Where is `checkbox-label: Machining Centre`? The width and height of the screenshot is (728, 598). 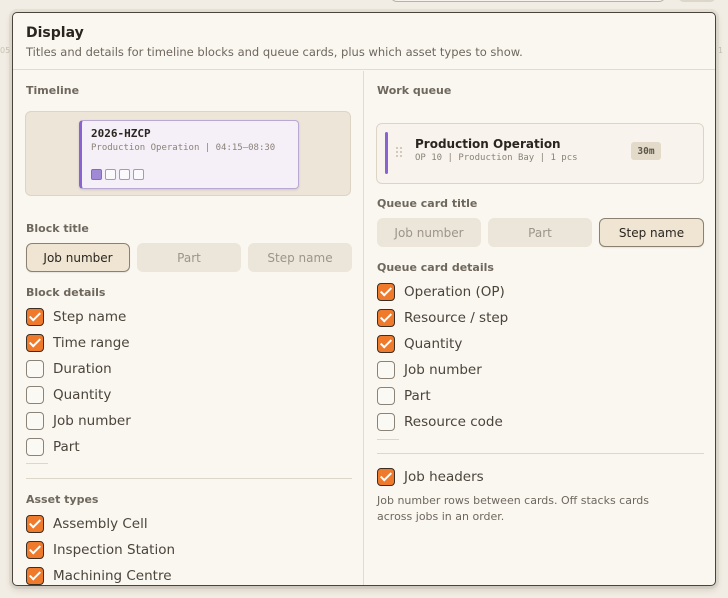 checkbox-label: Machining Centre is located at coordinates (112, 576).